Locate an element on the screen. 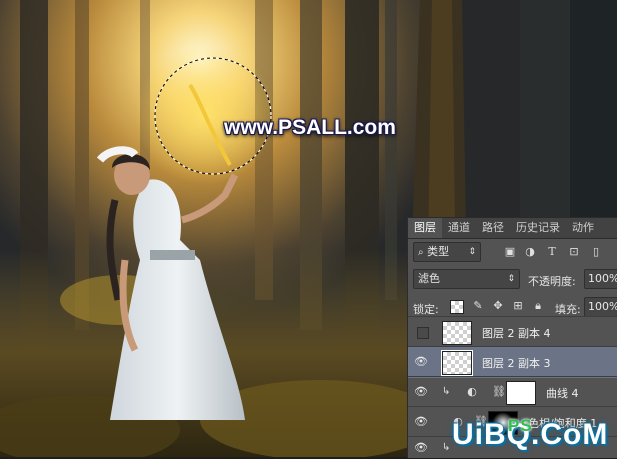  layer-row: 图层 2 副本 4 is located at coordinates (512, 332).